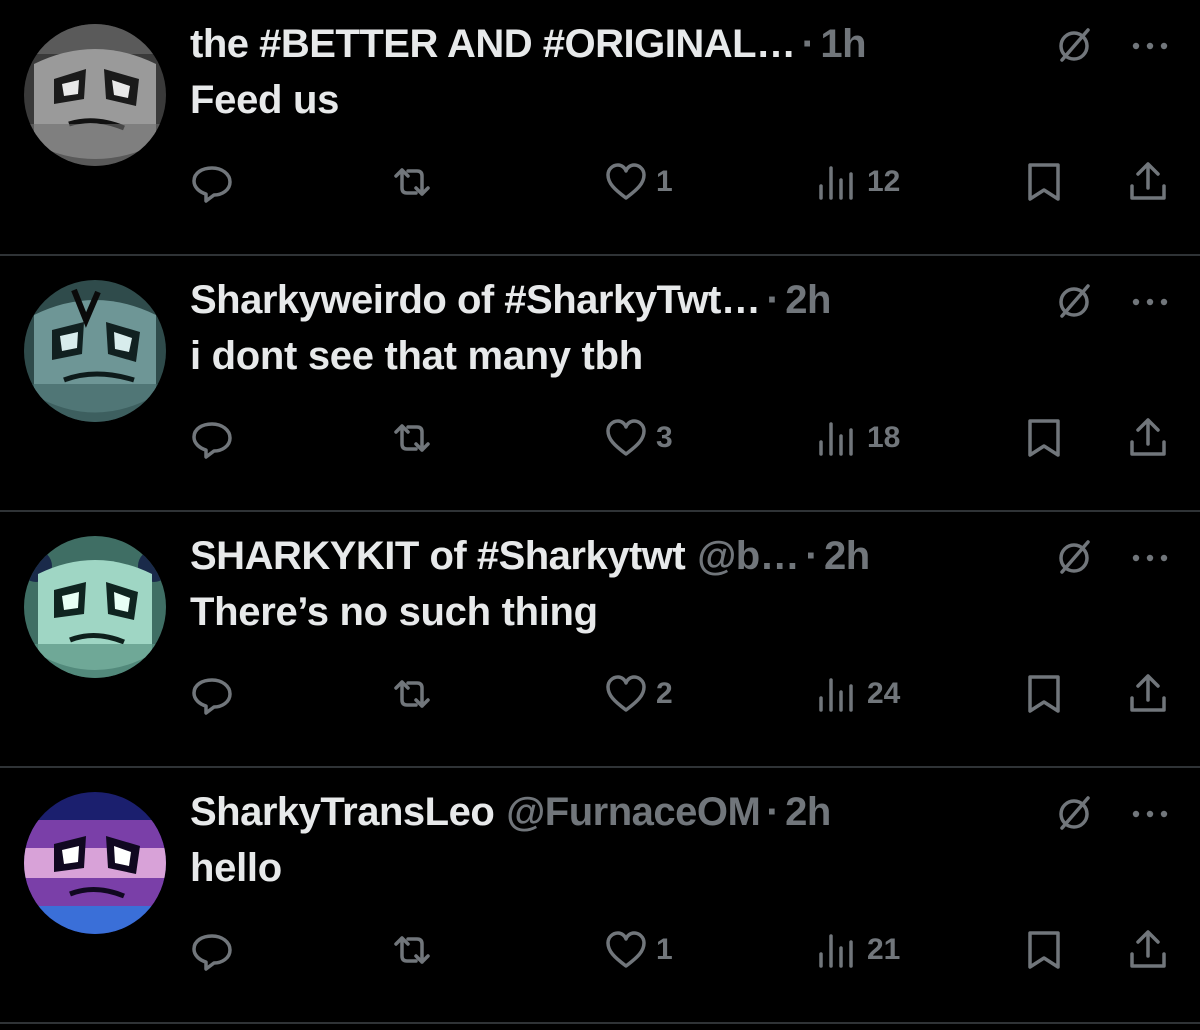  What do you see at coordinates (600, 182) in the screenshot?
I see `action-bar: 1 12` at bounding box center [600, 182].